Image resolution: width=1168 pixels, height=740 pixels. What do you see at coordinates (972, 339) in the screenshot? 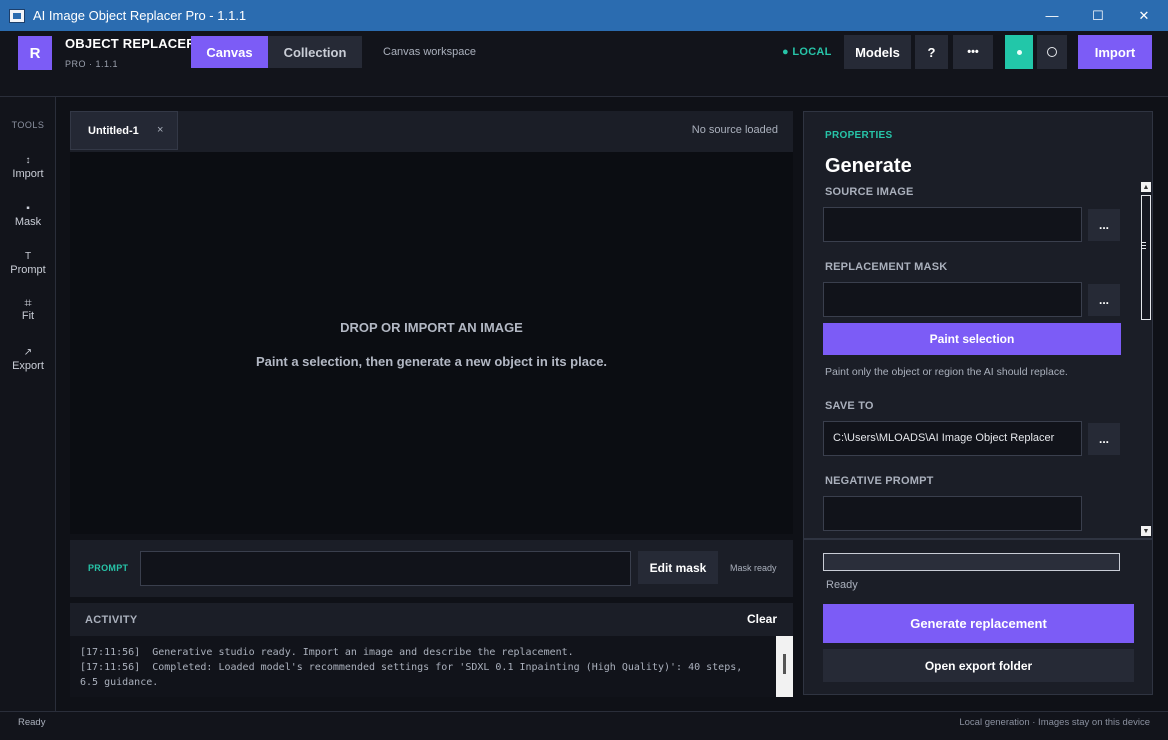
I see `paint-selection-button: Paint selection` at bounding box center [972, 339].